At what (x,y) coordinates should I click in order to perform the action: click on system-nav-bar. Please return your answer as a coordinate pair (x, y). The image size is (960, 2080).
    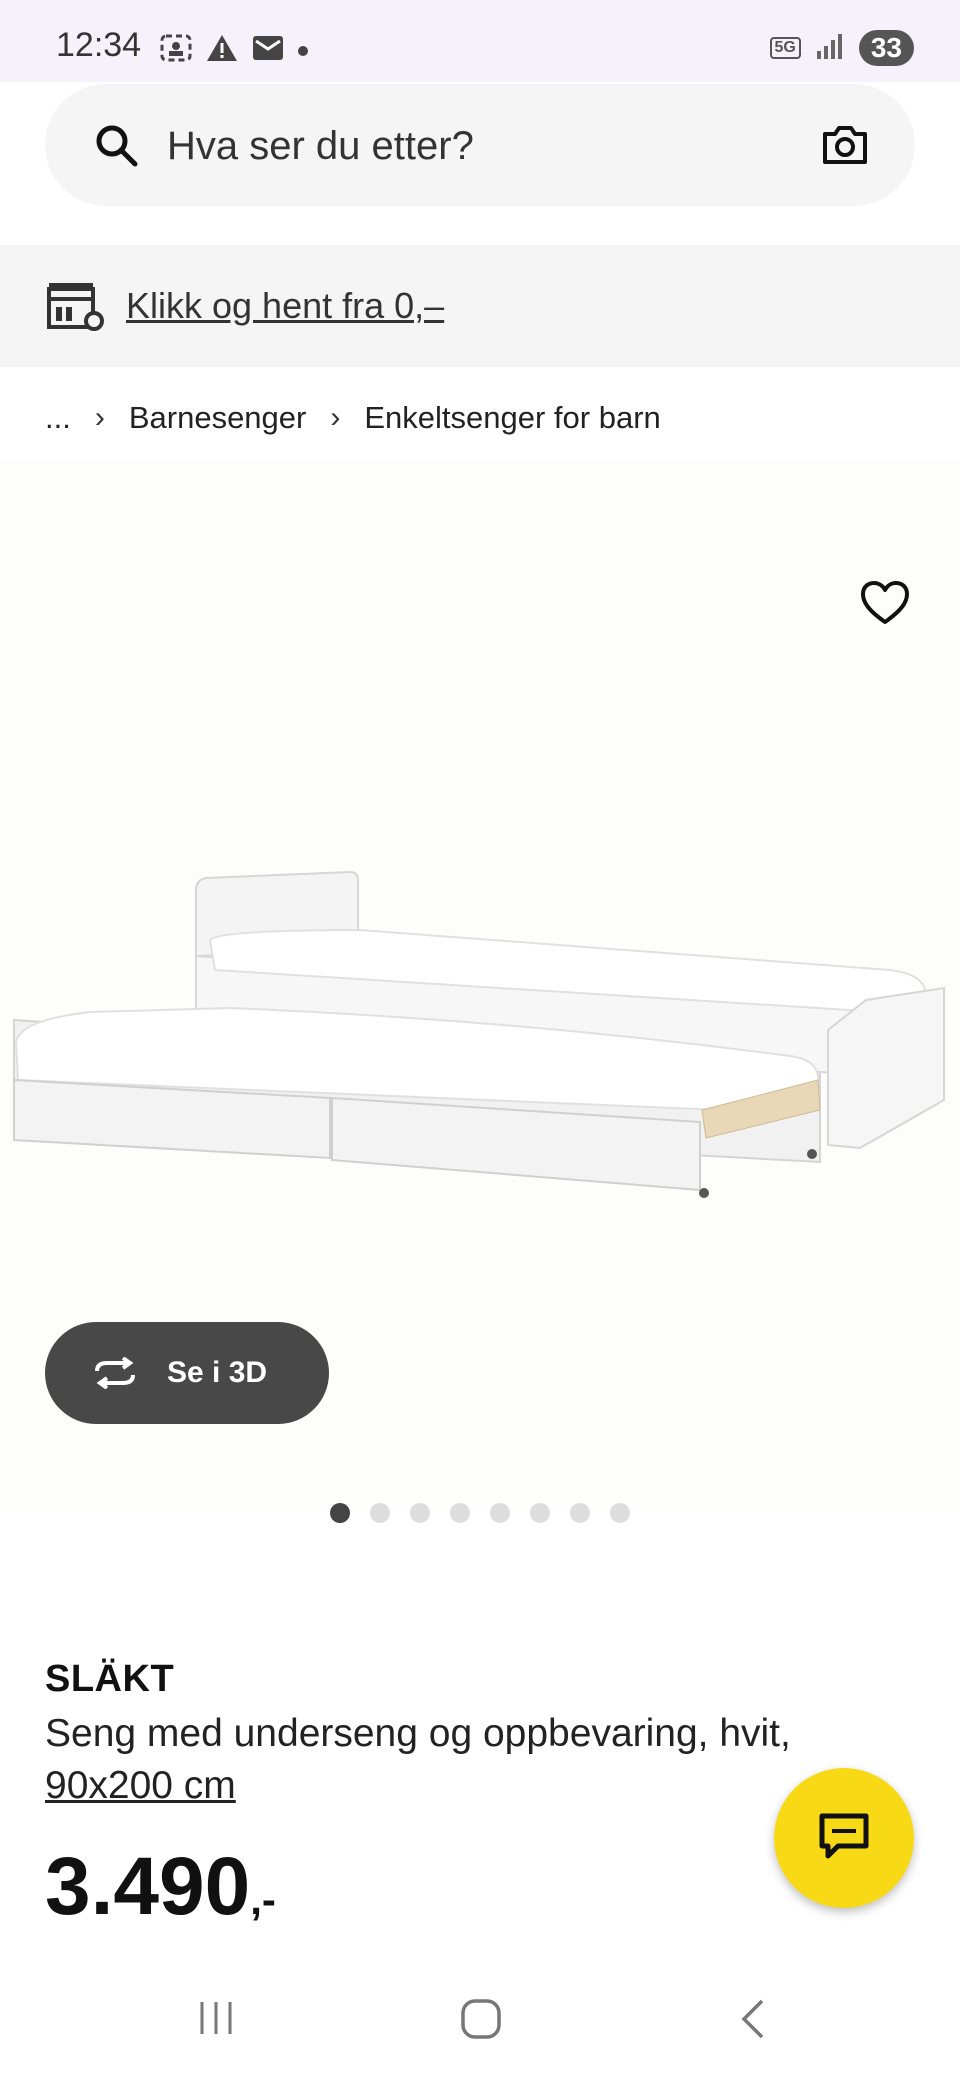
    Looking at the image, I should click on (480, 2020).